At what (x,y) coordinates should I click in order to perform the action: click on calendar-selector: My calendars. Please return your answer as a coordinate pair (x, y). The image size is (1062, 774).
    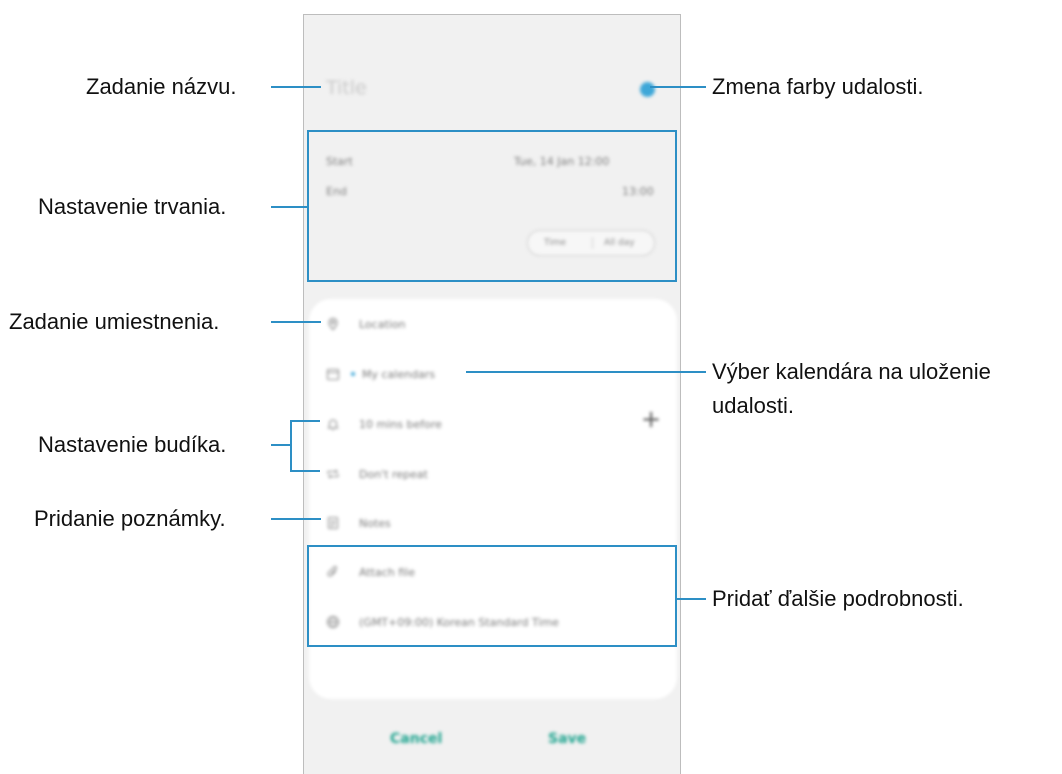
    Looking at the image, I should click on (398, 374).